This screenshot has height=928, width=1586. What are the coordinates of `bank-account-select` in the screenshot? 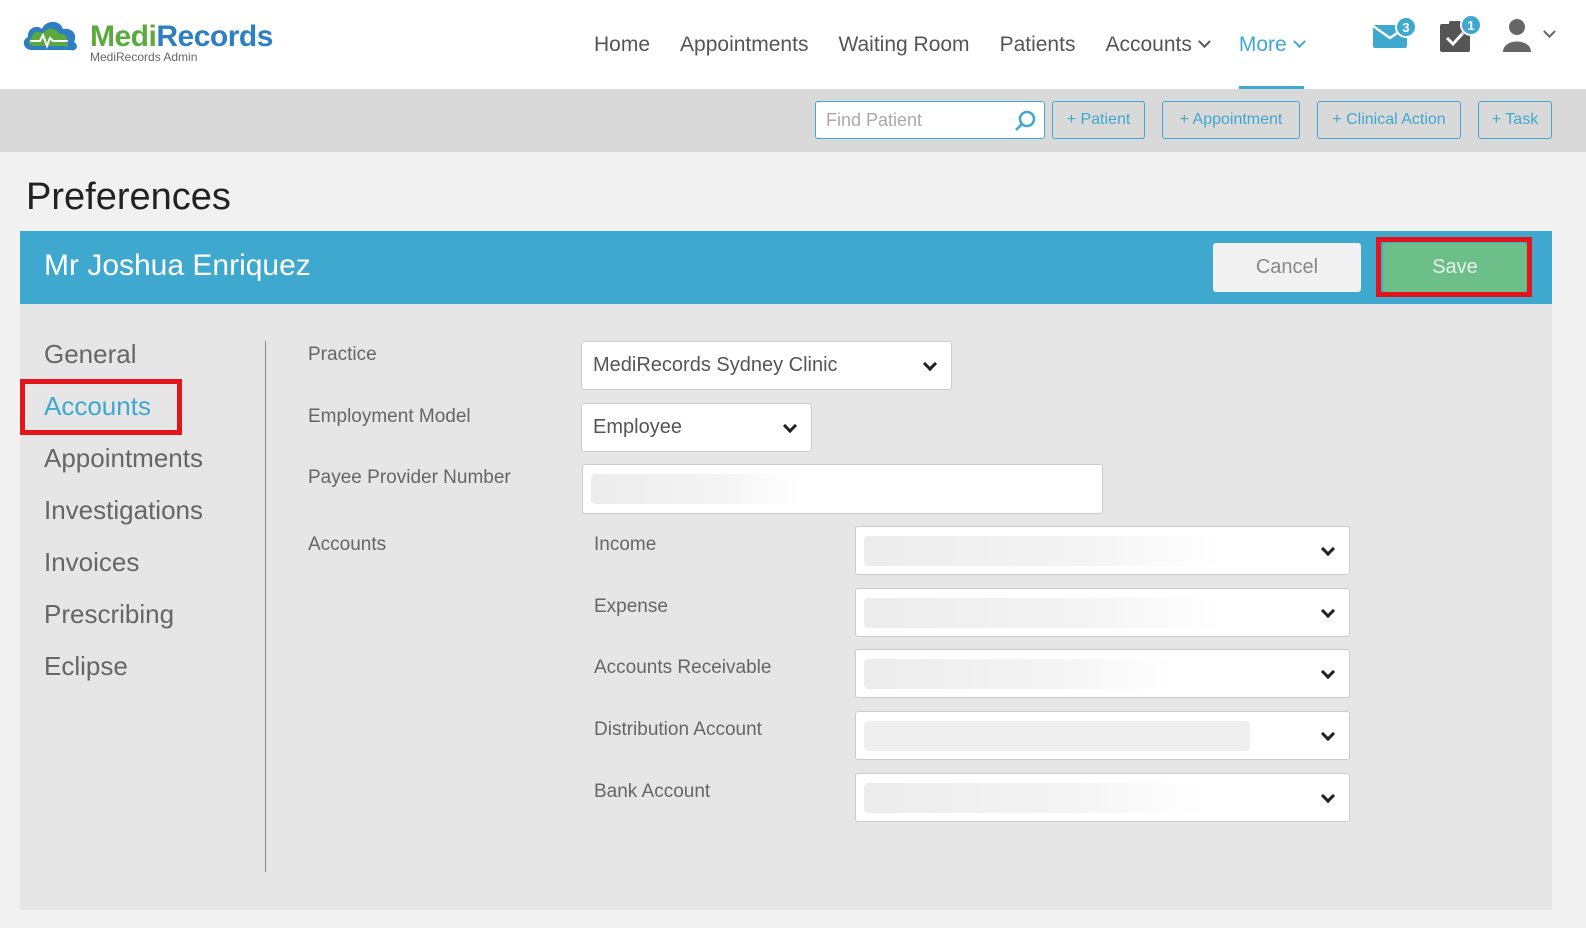 It's located at (1102, 797).